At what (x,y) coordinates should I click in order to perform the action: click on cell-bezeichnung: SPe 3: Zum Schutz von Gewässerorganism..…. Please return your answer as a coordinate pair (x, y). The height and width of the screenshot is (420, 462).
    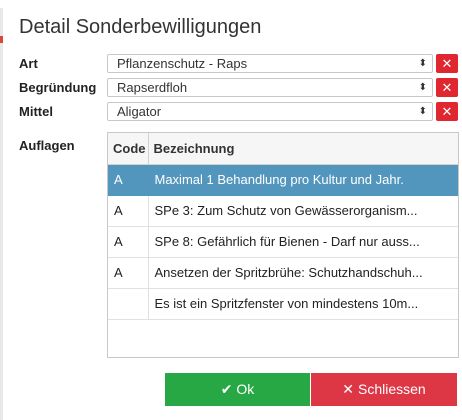
    Looking at the image, I should click on (303, 211).